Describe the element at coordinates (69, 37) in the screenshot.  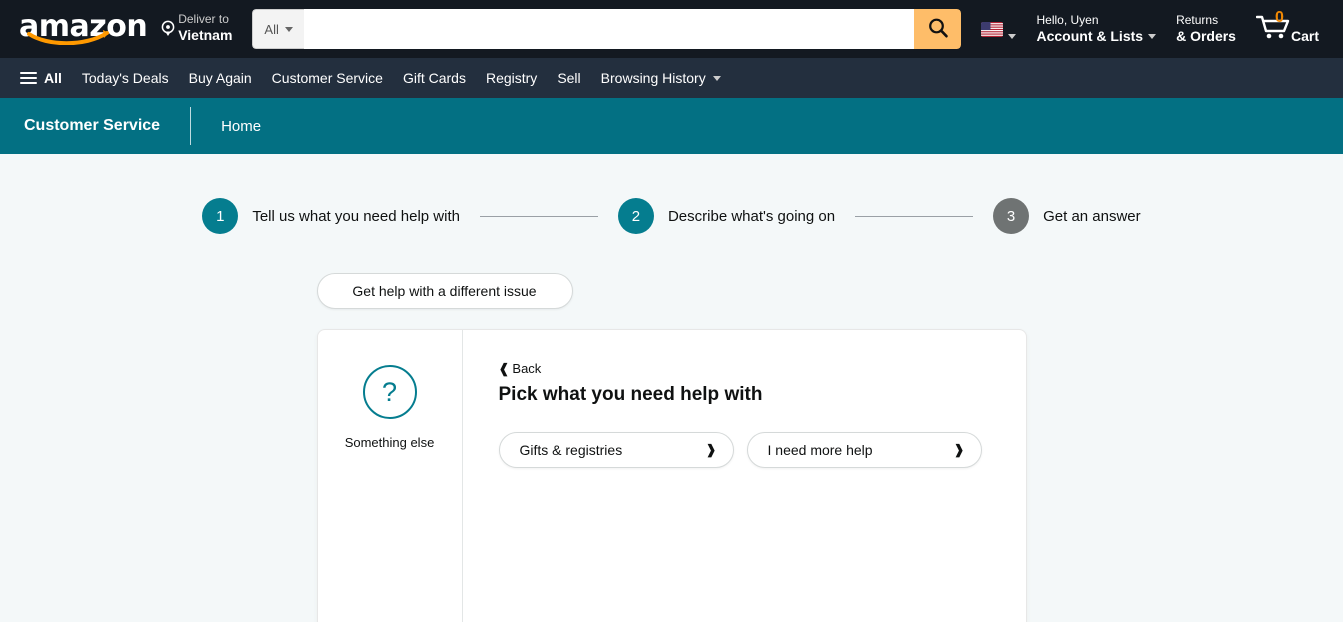
I see `amazon-smile-icon` at that location.